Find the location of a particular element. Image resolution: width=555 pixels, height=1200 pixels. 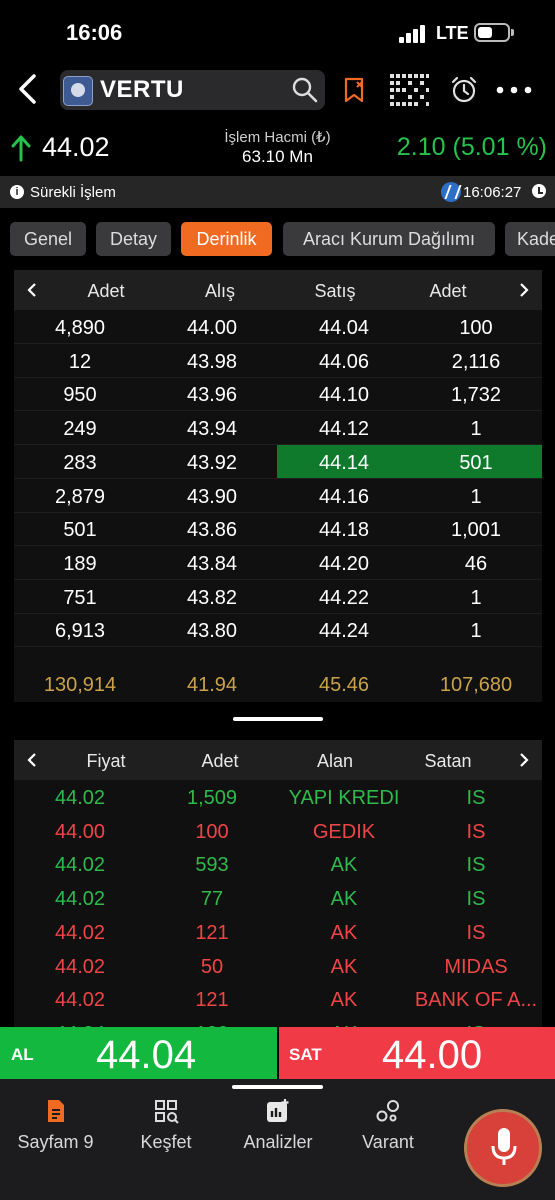

voice-assistant-button is located at coordinates (503, 1148).